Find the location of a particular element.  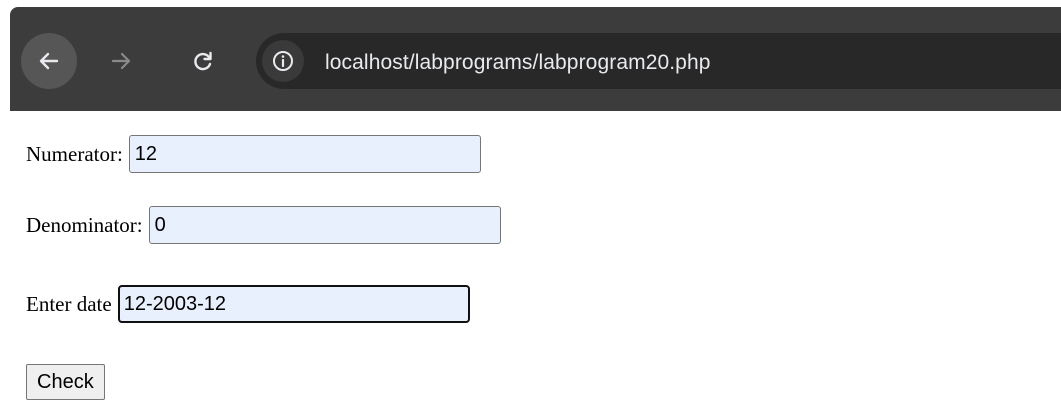

site-info-button is located at coordinates (283, 61).